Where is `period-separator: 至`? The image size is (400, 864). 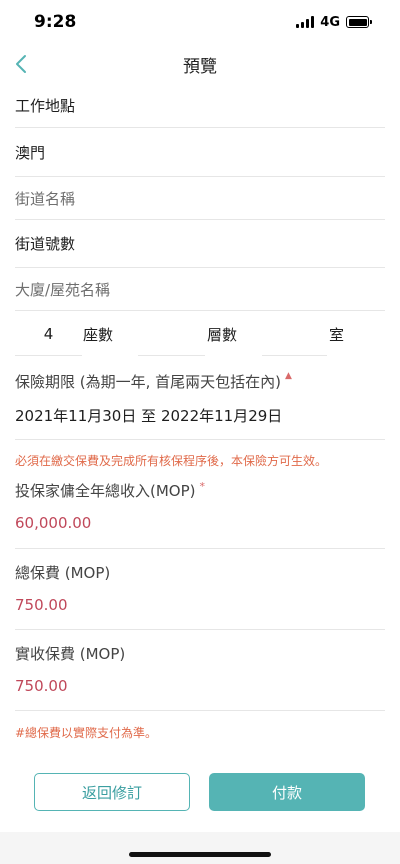 period-separator: 至 is located at coordinates (149, 416).